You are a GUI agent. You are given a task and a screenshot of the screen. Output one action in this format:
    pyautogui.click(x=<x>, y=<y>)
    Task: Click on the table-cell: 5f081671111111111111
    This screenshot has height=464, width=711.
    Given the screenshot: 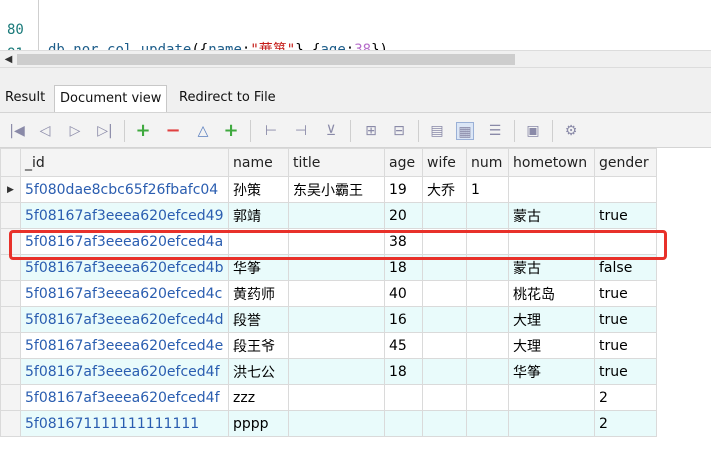 What is the action you would take?
    pyautogui.click(x=124, y=423)
    